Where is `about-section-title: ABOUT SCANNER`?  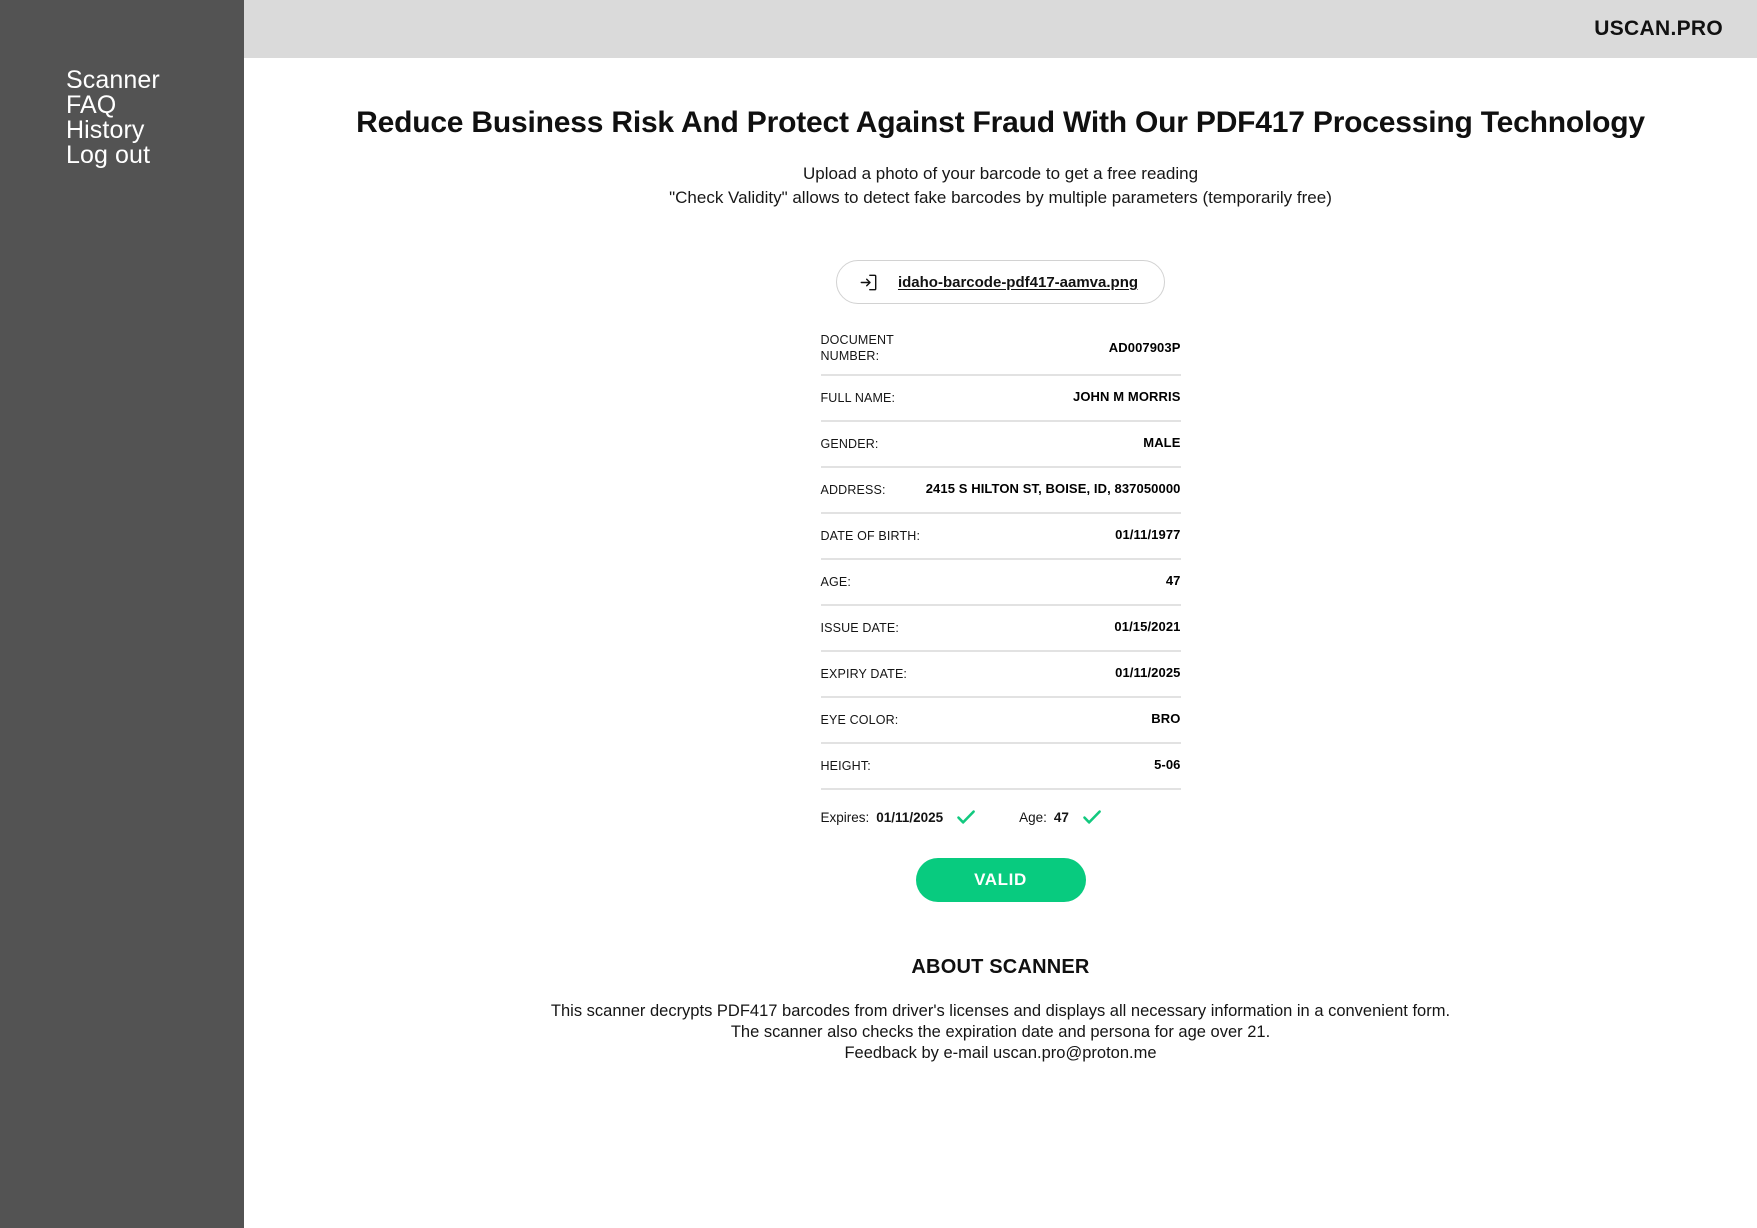
about-section-title: ABOUT SCANNER is located at coordinates (1000, 967).